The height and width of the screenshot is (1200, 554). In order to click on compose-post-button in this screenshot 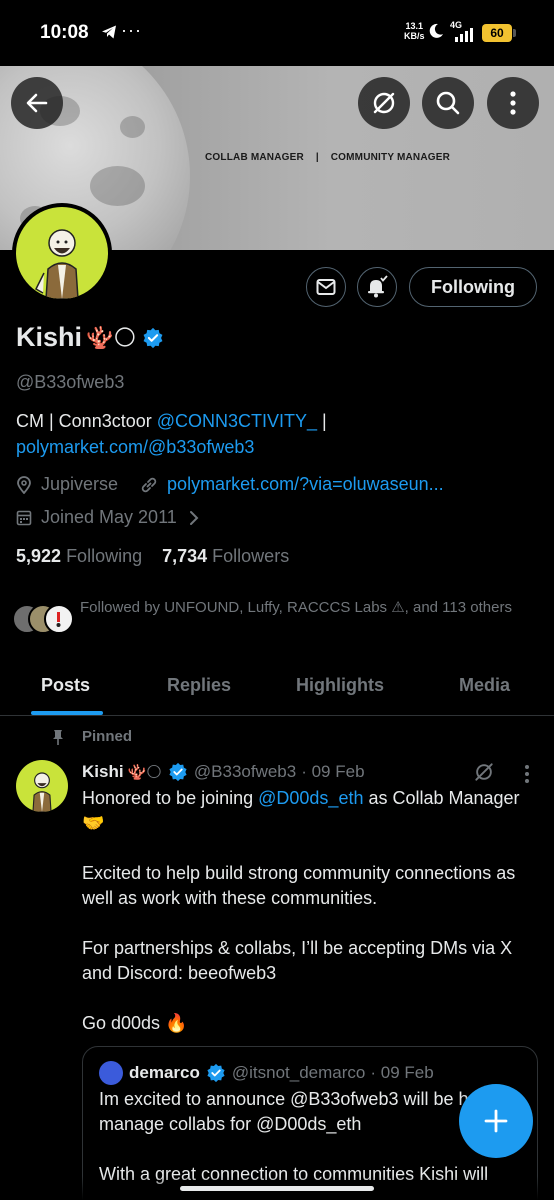, I will do `click(496, 1121)`.